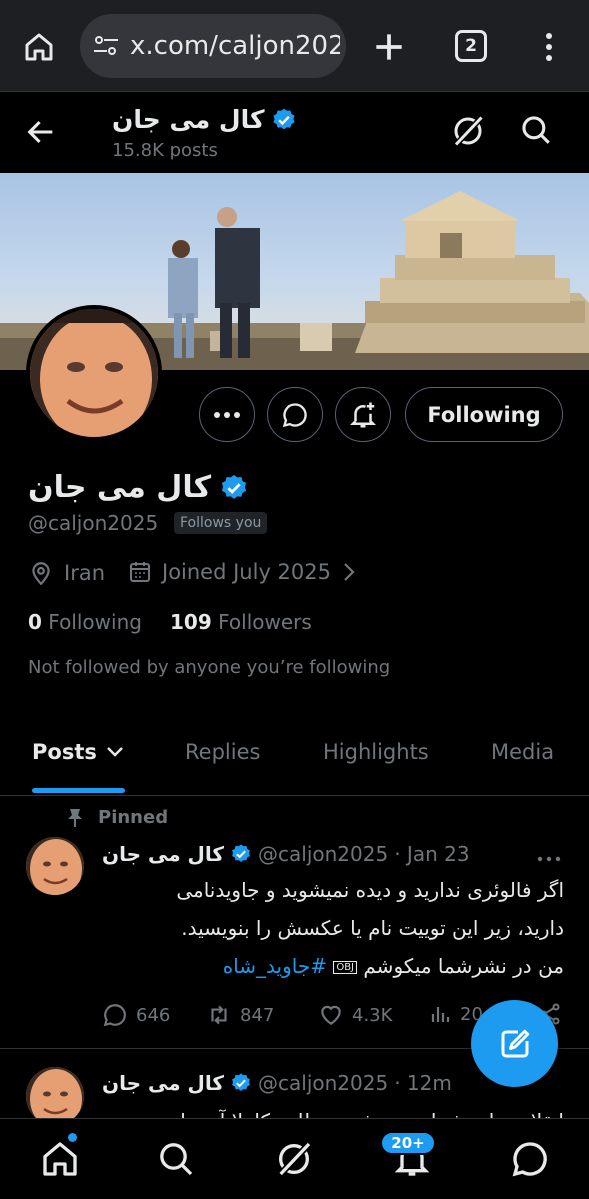  Describe the element at coordinates (106, 46) in the screenshot. I see `tune-icon` at that location.